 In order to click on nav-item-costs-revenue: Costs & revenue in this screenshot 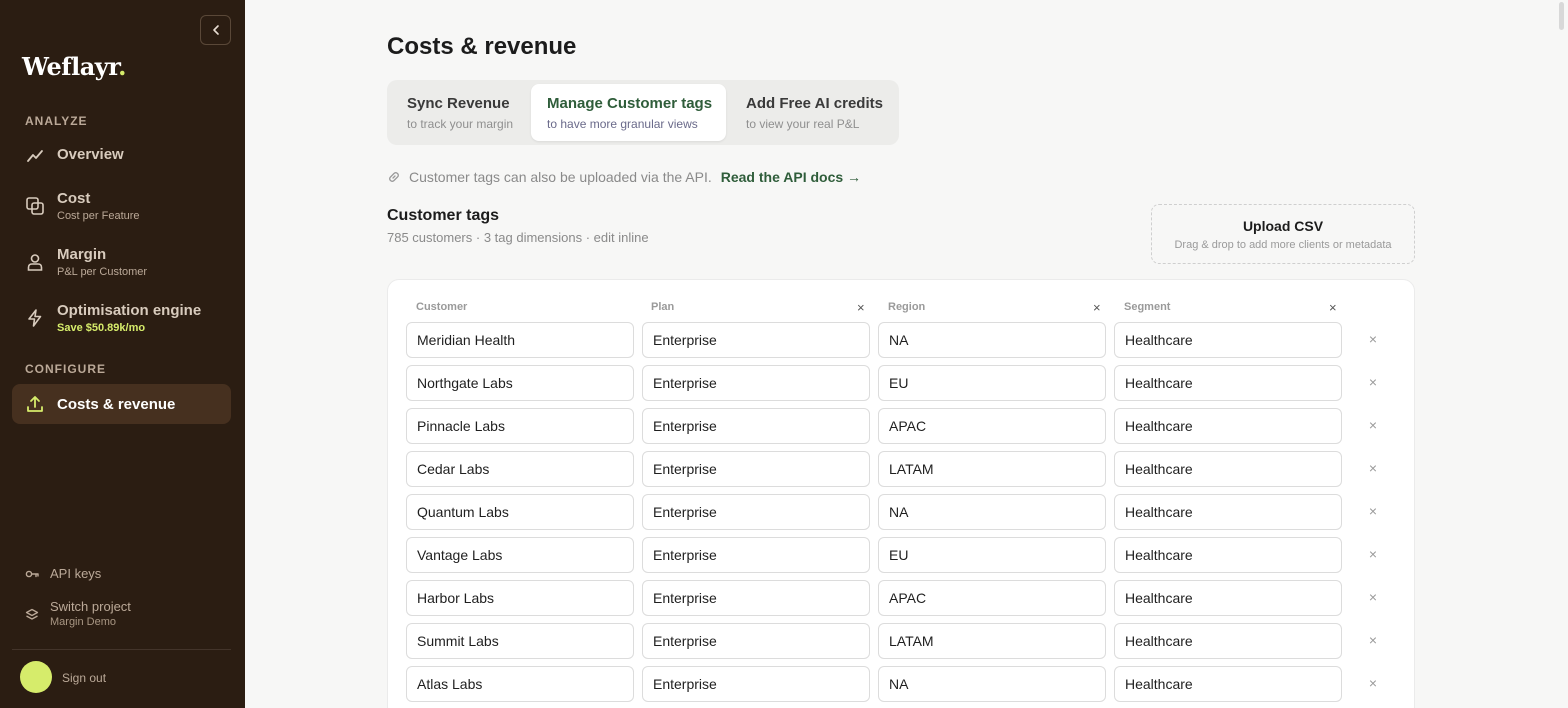, I will do `click(121, 404)`.